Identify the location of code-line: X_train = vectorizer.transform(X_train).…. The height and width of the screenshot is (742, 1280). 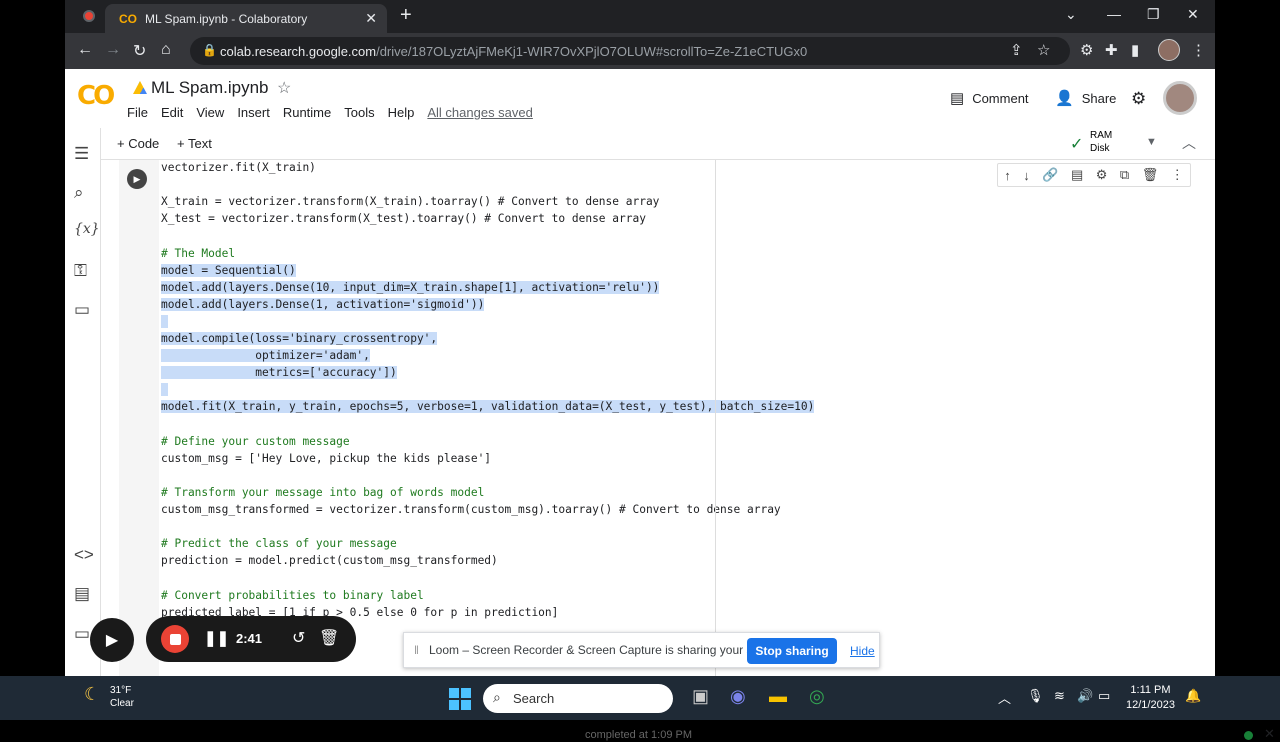
(410, 202).